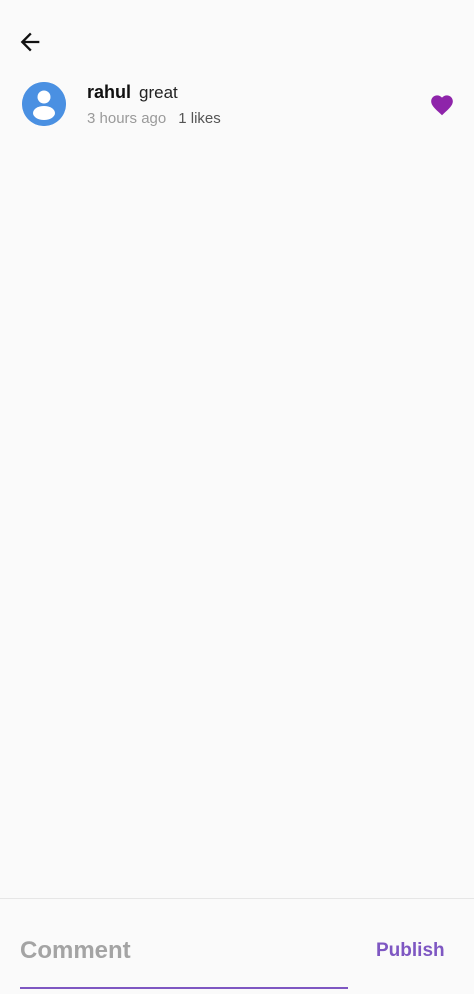 Image resolution: width=474 pixels, height=994 pixels. Describe the element at coordinates (237, 118) in the screenshot. I see `comment-meta: 3 hours ago 1 likes` at that location.